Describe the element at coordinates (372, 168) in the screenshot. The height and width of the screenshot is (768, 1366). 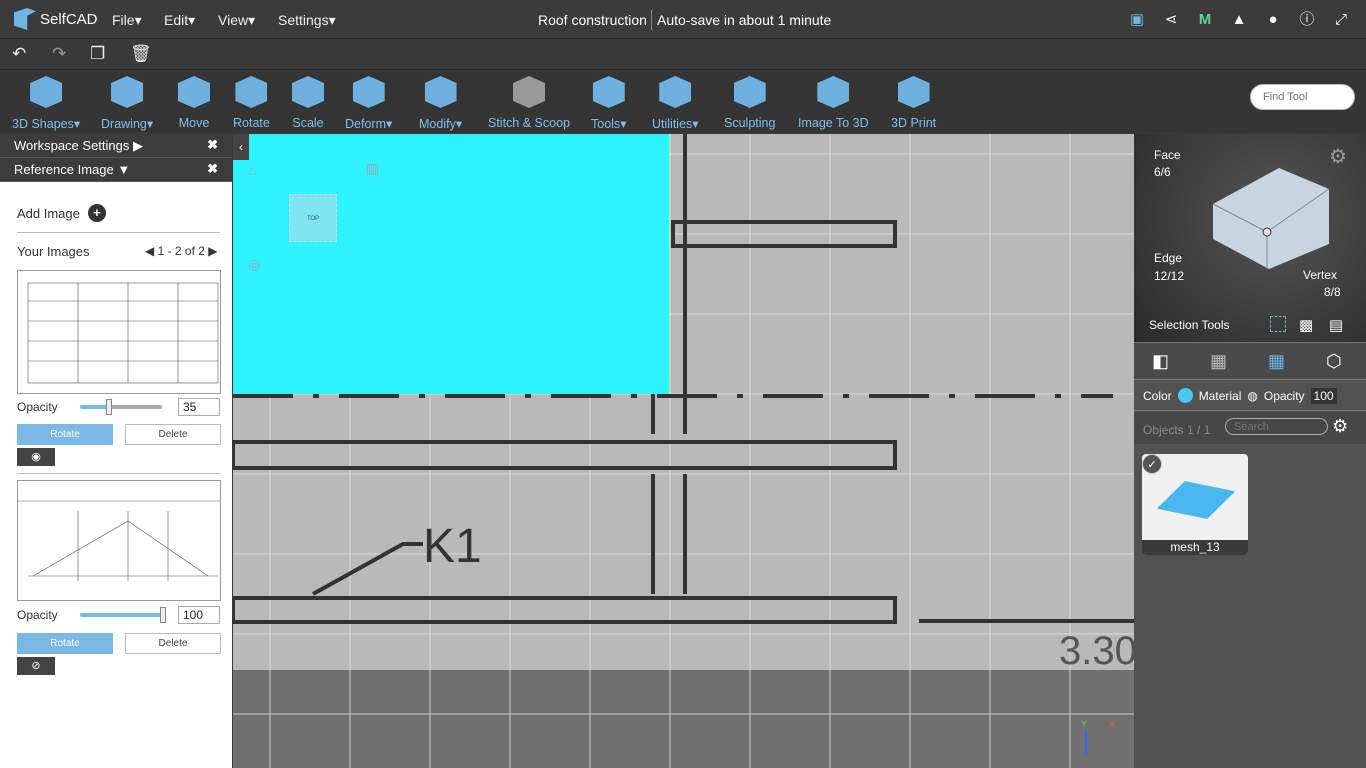
I see `view-toggle-icon: ▥` at that location.